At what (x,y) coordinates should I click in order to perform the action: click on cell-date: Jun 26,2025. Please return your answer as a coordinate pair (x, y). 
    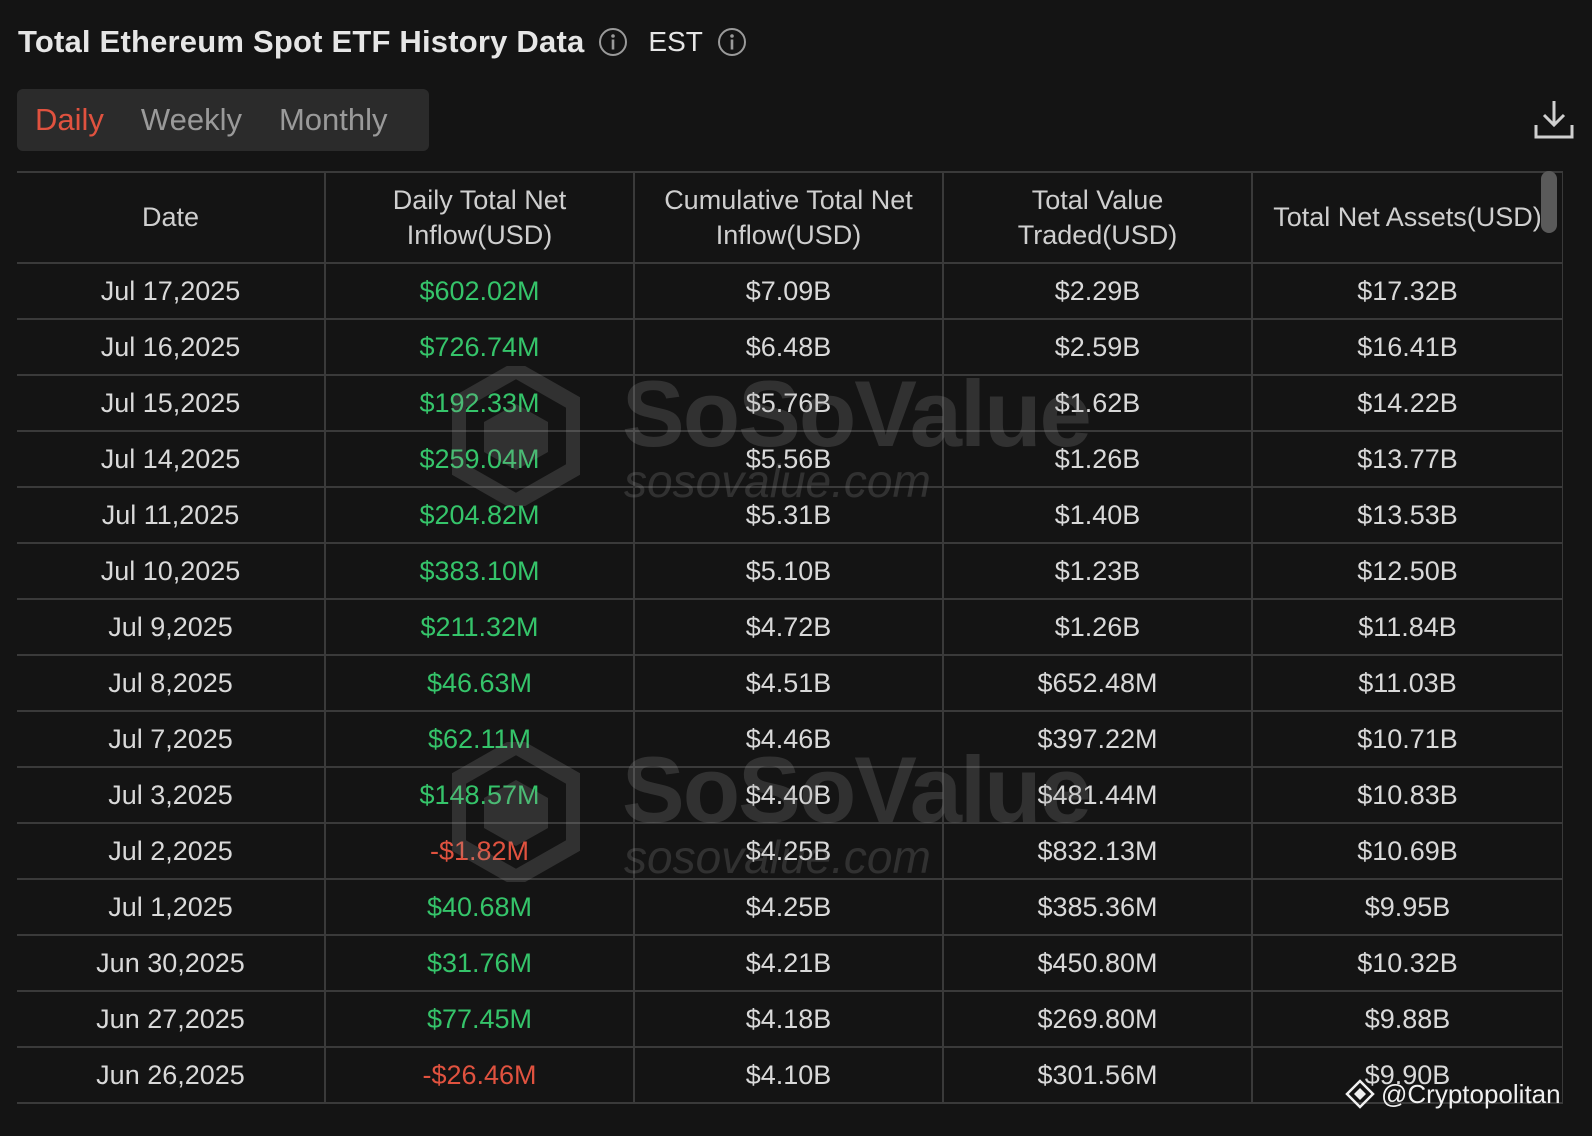
    Looking at the image, I should click on (171, 1075).